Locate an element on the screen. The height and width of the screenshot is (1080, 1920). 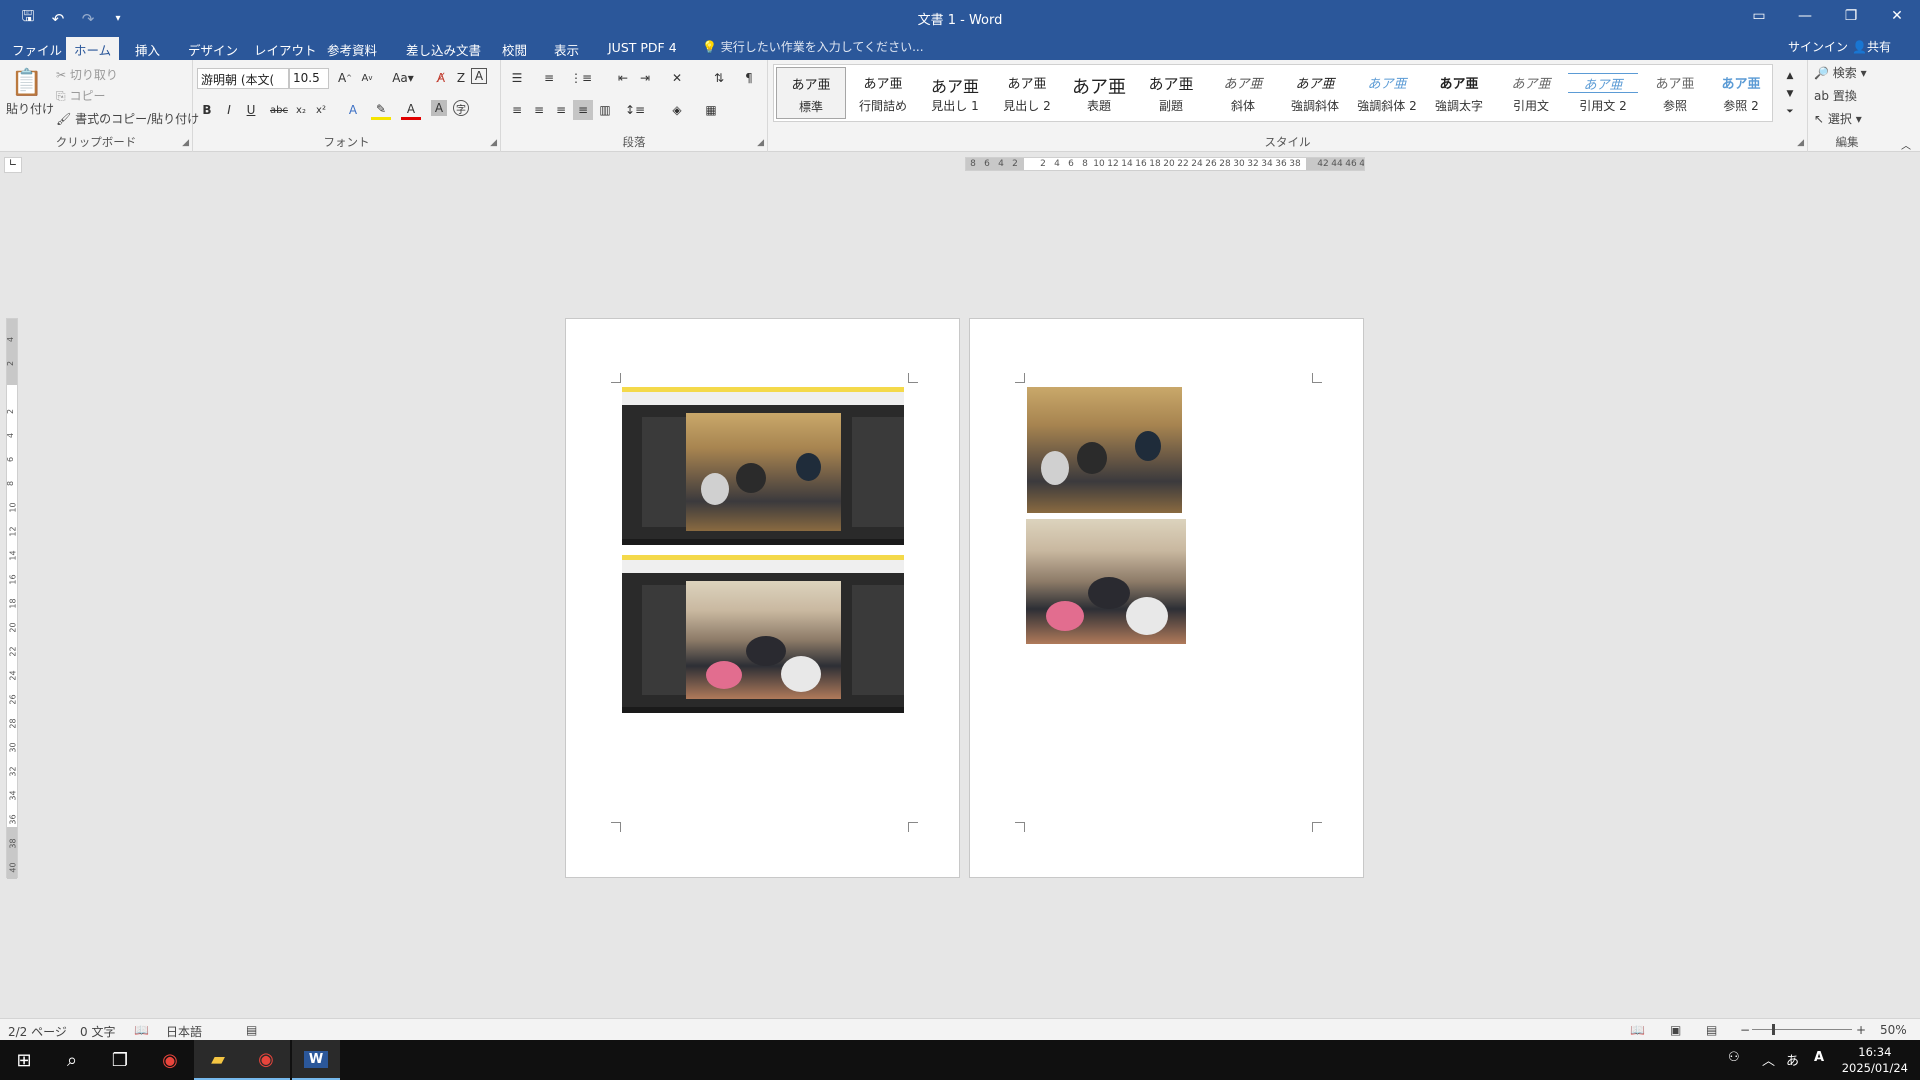
shrink-font-icon: Av is located at coordinates (367, 78).